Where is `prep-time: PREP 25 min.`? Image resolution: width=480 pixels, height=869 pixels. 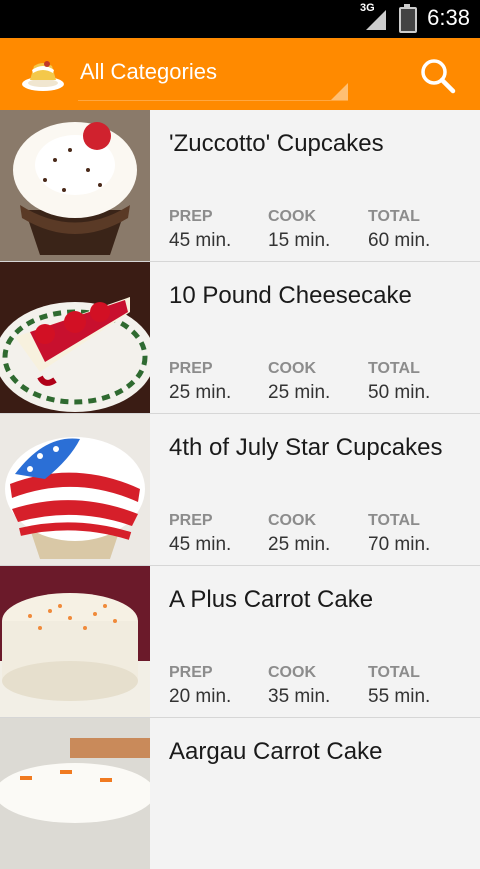
prep-time: PREP 25 min. is located at coordinates (200, 381).